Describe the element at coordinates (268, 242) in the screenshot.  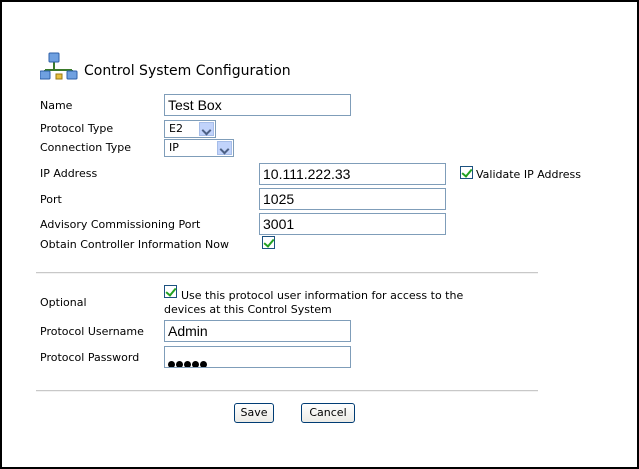
I see `obtain-info-checkbox` at that location.